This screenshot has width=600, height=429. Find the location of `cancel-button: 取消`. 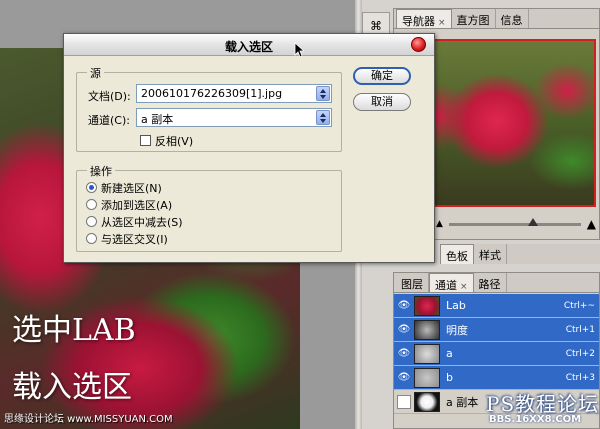

cancel-button: 取消 is located at coordinates (382, 102).